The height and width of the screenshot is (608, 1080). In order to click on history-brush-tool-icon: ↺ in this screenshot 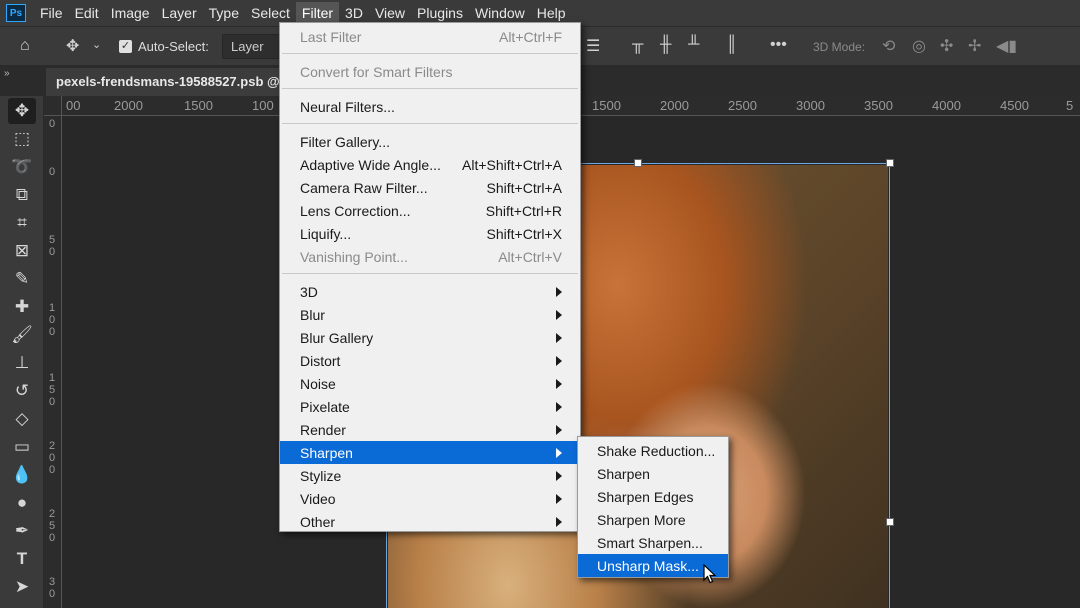, I will do `click(22, 391)`.